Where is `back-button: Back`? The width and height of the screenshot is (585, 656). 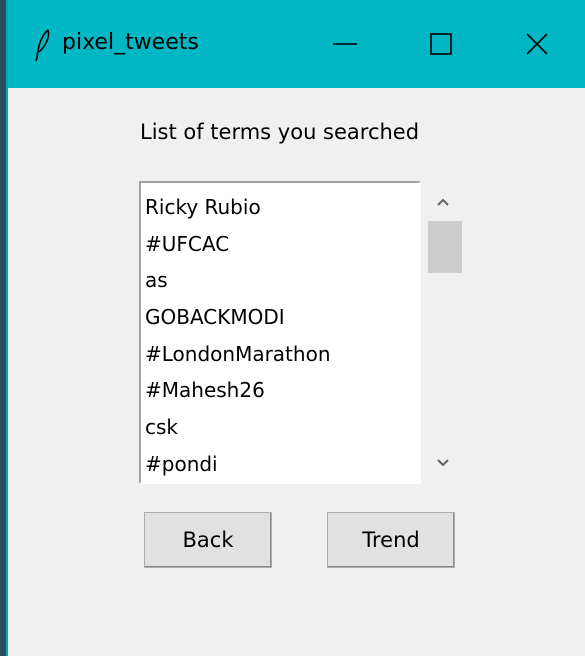
back-button: Back is located at coordinates (208, 540).